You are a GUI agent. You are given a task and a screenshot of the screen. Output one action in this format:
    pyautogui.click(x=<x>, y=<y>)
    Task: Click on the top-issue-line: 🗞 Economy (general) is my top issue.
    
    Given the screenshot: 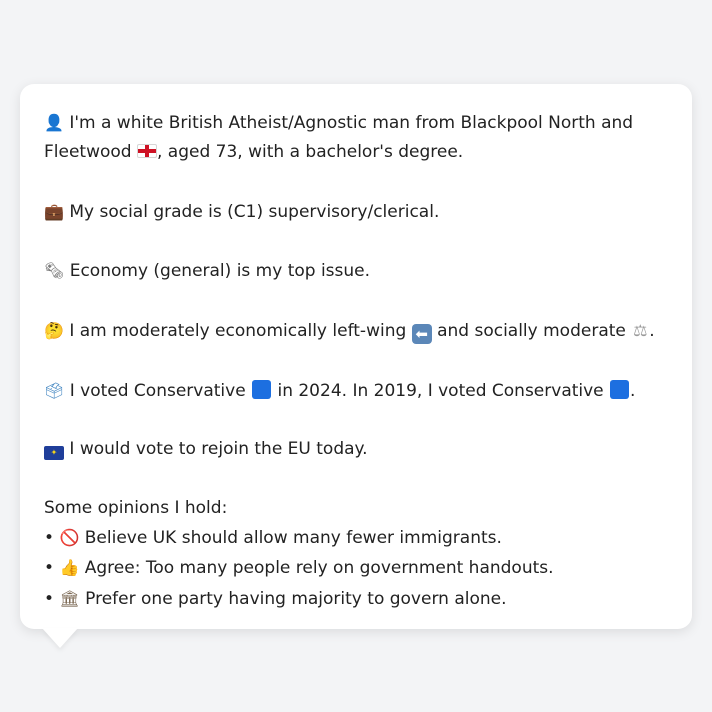 What is the action you would take?
    pyautogui.click(x=356, y=271)
    